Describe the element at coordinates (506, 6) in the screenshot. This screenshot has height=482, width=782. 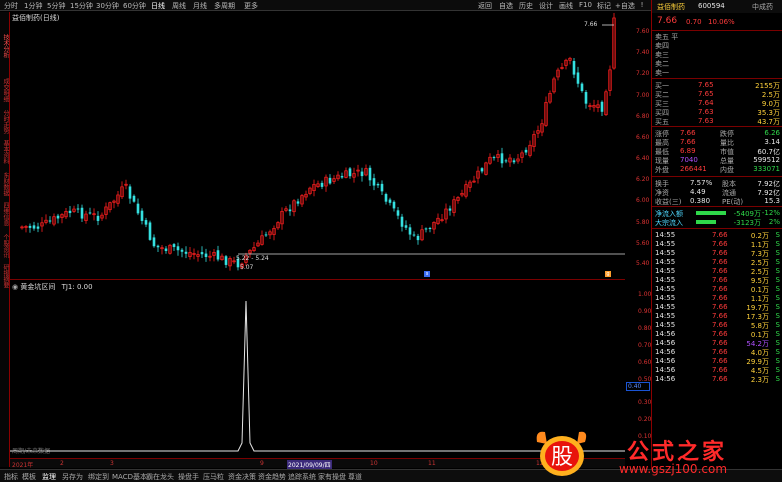
I see `watchlist-button: 自选` at that location.